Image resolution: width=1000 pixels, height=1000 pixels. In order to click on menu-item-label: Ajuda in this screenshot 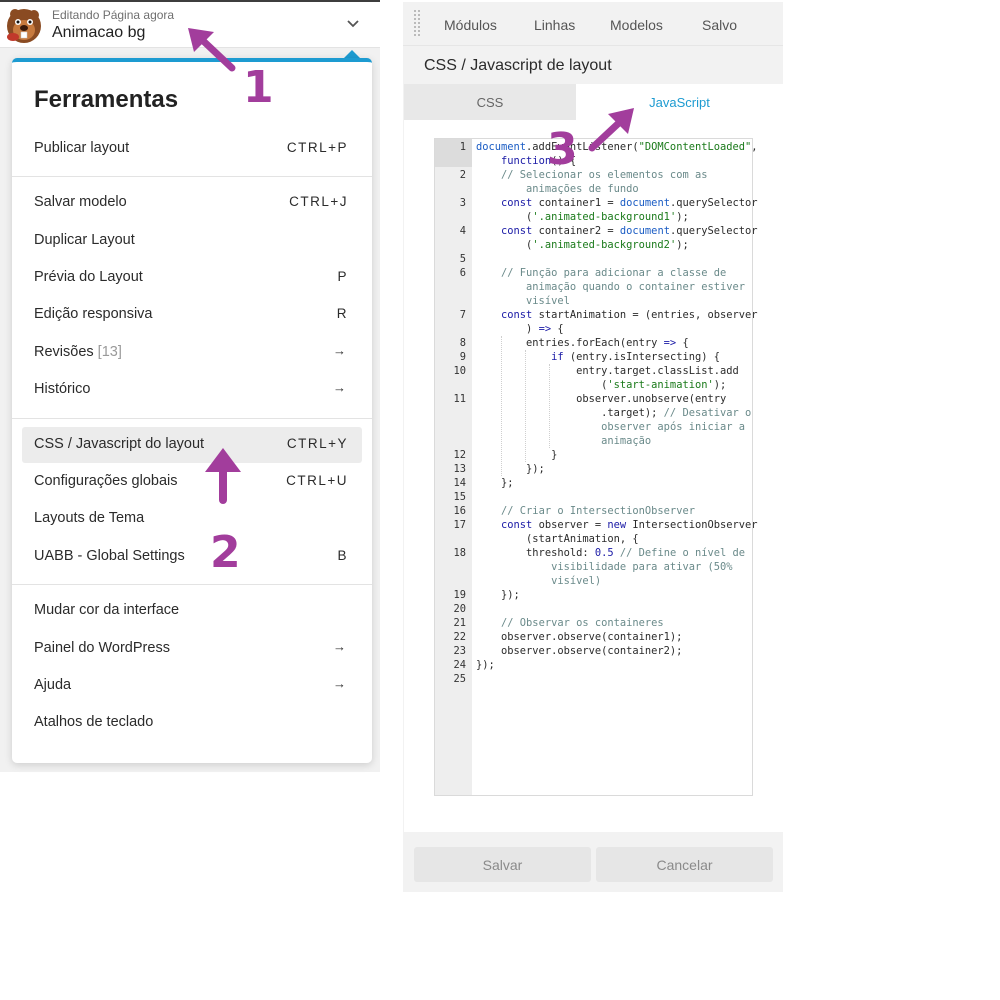, I will do `click(53, 685)`.